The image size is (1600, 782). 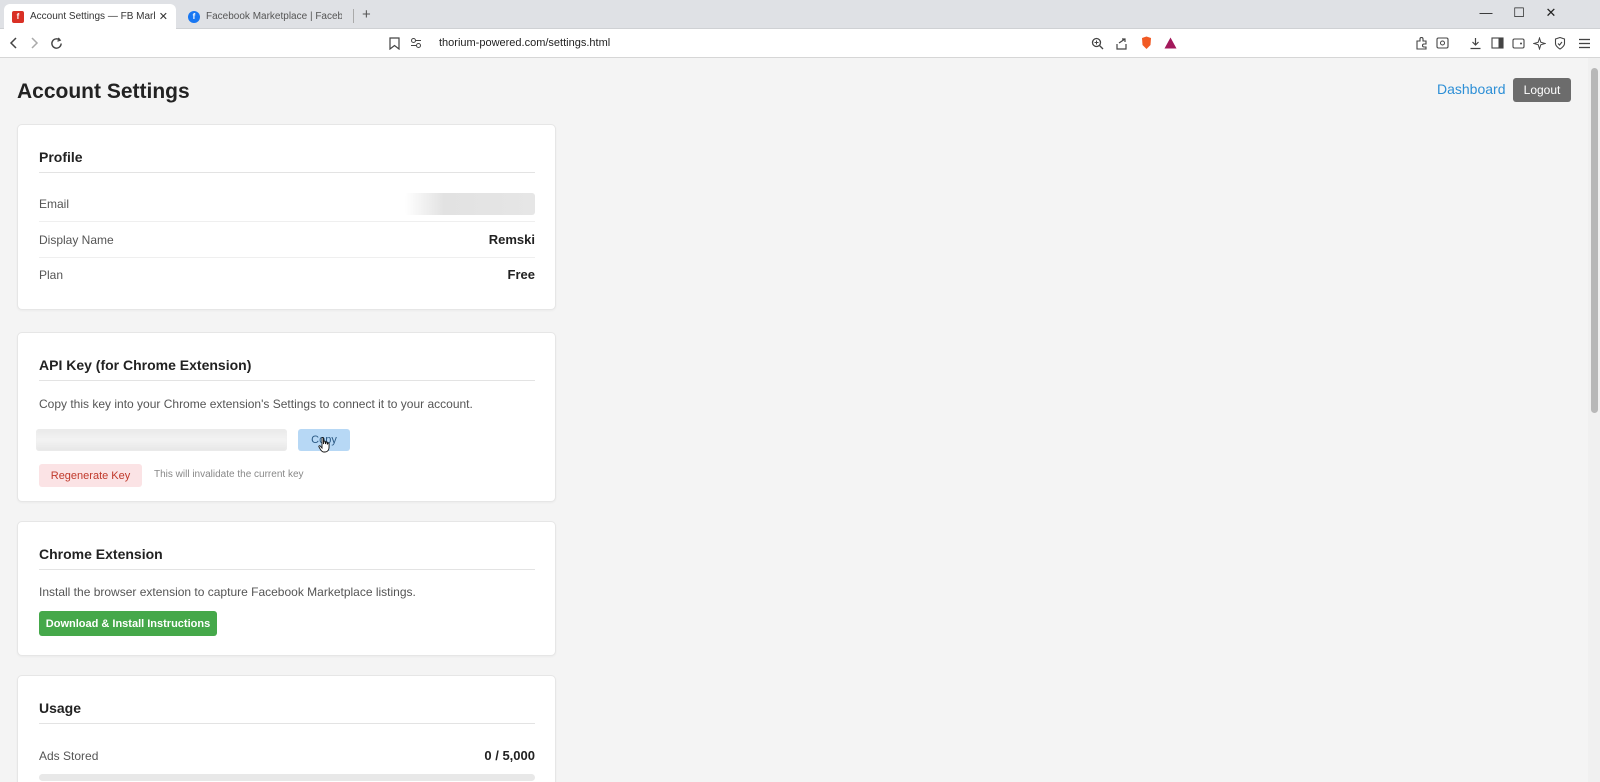 I want to click on regenerate-key-button: Regenerate Key, so click(x=90, y=475).